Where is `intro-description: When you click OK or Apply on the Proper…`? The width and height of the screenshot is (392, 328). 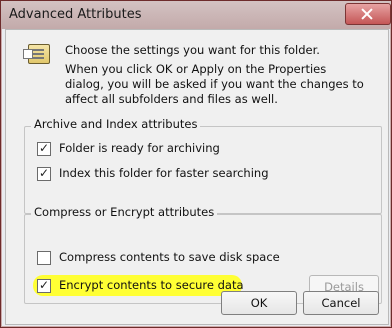
intro-description: When you click OK or Apply on the Proper… is located at coordinates (214, 84).